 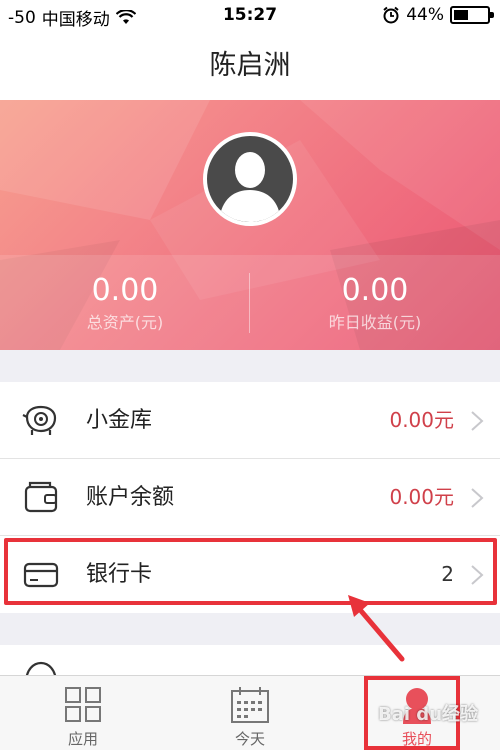 What do you see at coordinates (447, 574) in the screenshot?
I see `bank-card-count: 2` at bounding box center [447, 574].